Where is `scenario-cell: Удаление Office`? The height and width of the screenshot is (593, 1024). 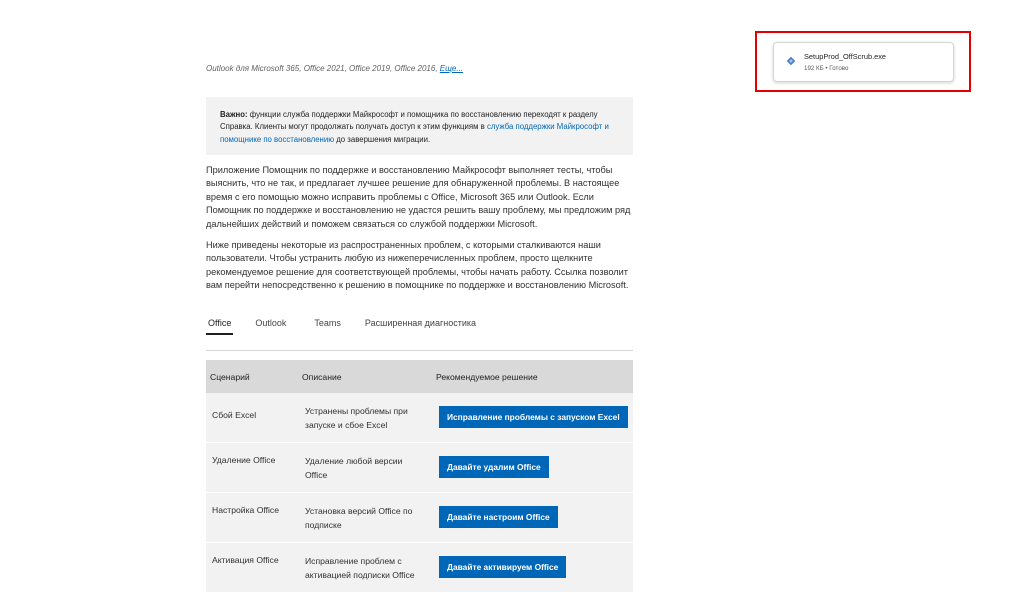 scenario-cell: Удаление Office is located at coordinates (244, 460).